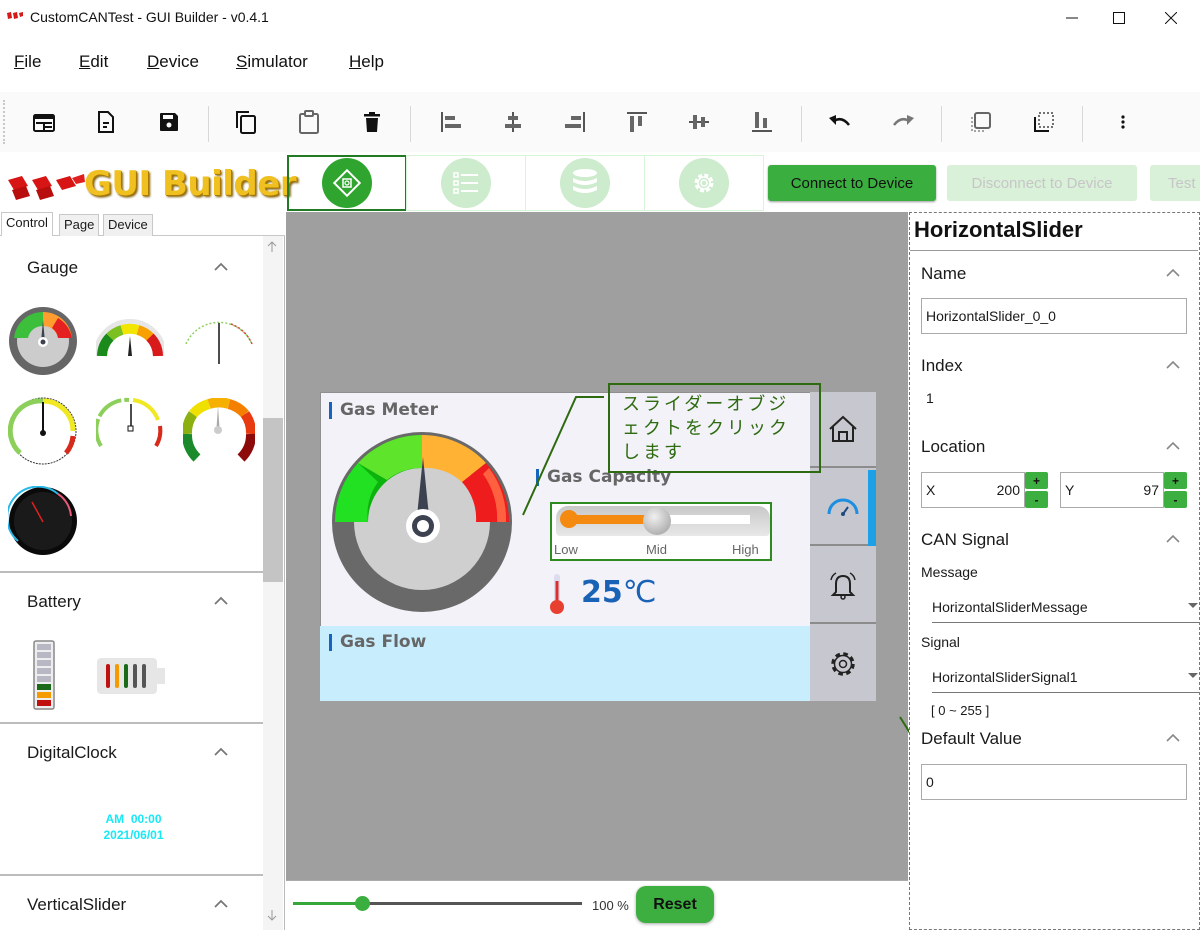  What do you see at coordinates (347, 183) in the screenshot?
I see `mode-tab-design` at bounding box center [347, 183].